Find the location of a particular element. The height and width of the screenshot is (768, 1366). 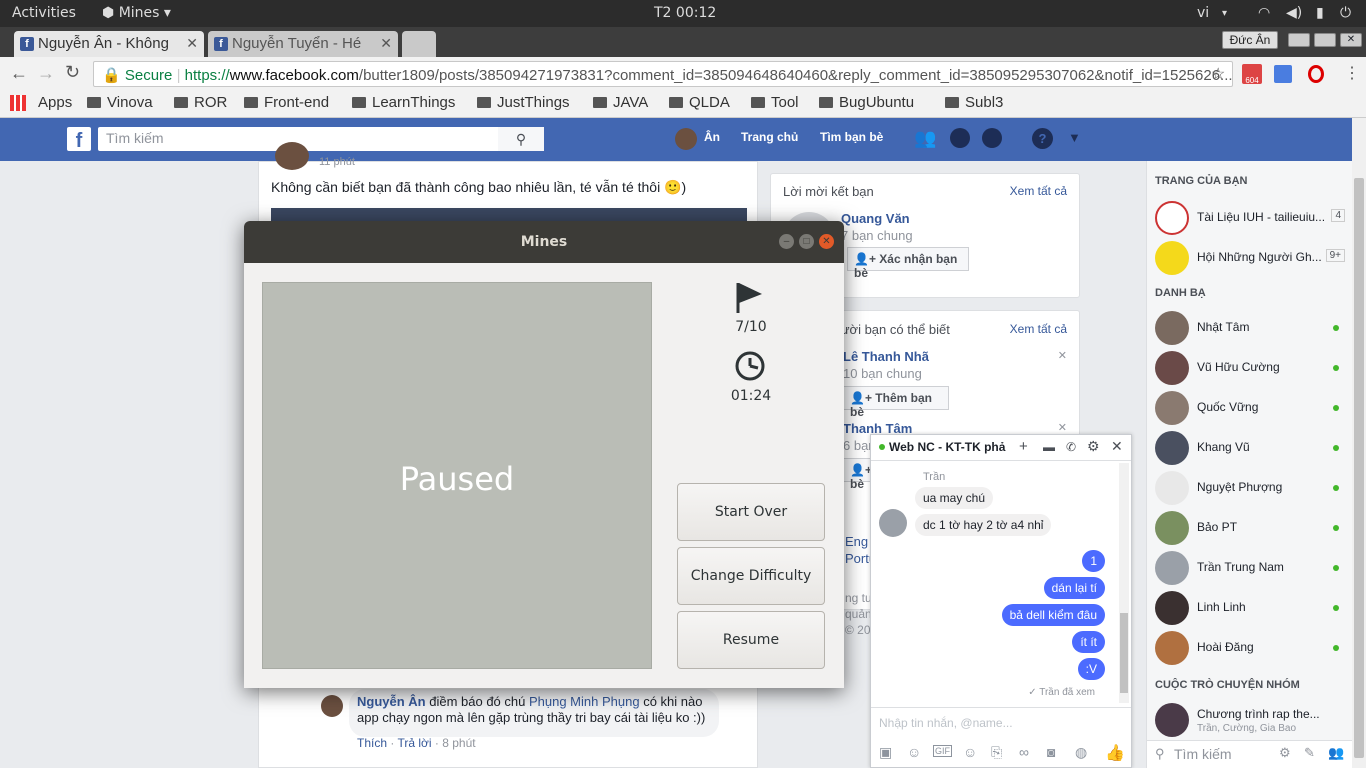

contact-item: Quốc Vững is located at coordinates (1250, 409).